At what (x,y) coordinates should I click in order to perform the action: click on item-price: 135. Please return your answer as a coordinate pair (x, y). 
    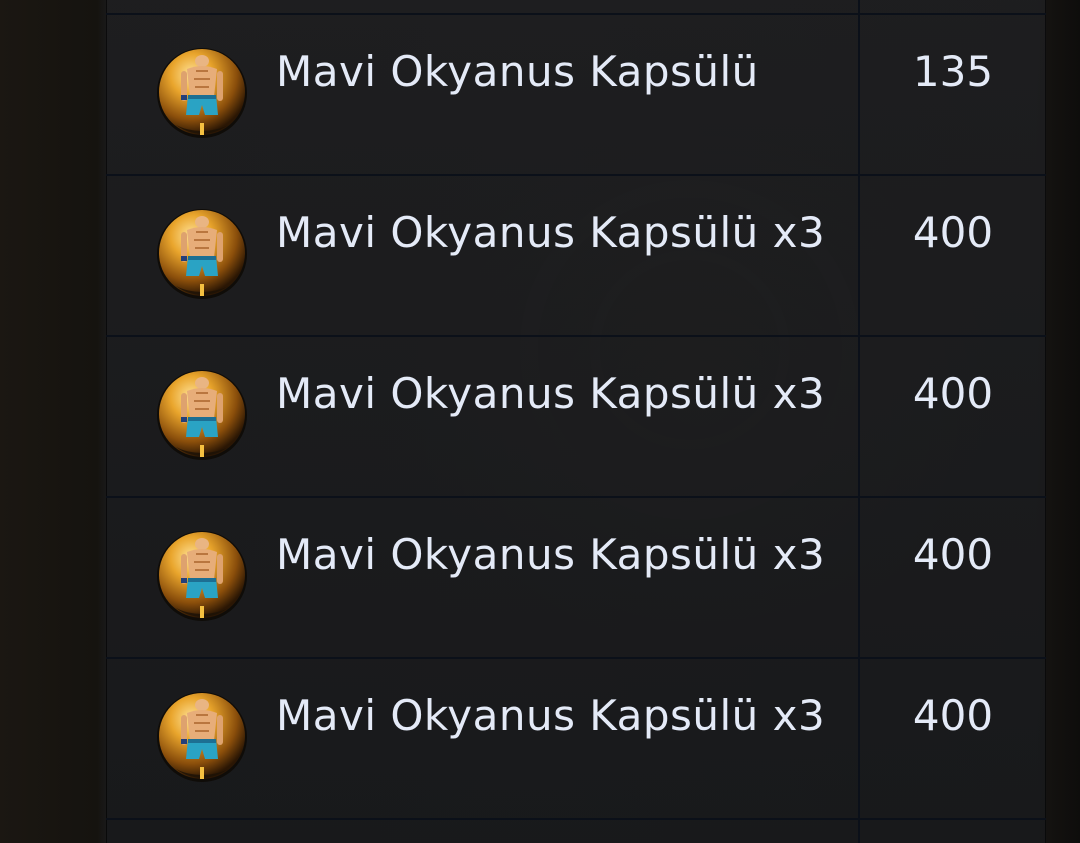
    Looking at the image, I should click on (953, 71).